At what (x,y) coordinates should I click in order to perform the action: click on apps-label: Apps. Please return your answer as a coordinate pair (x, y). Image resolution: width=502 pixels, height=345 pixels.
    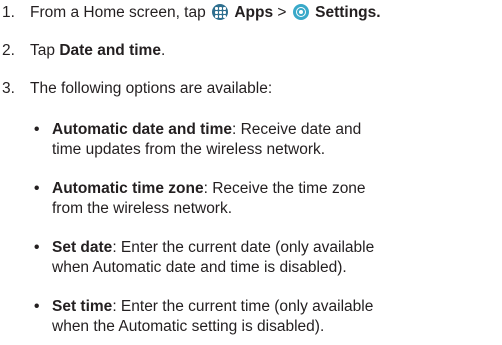
    Looking at the image, I should click on (254, 12).